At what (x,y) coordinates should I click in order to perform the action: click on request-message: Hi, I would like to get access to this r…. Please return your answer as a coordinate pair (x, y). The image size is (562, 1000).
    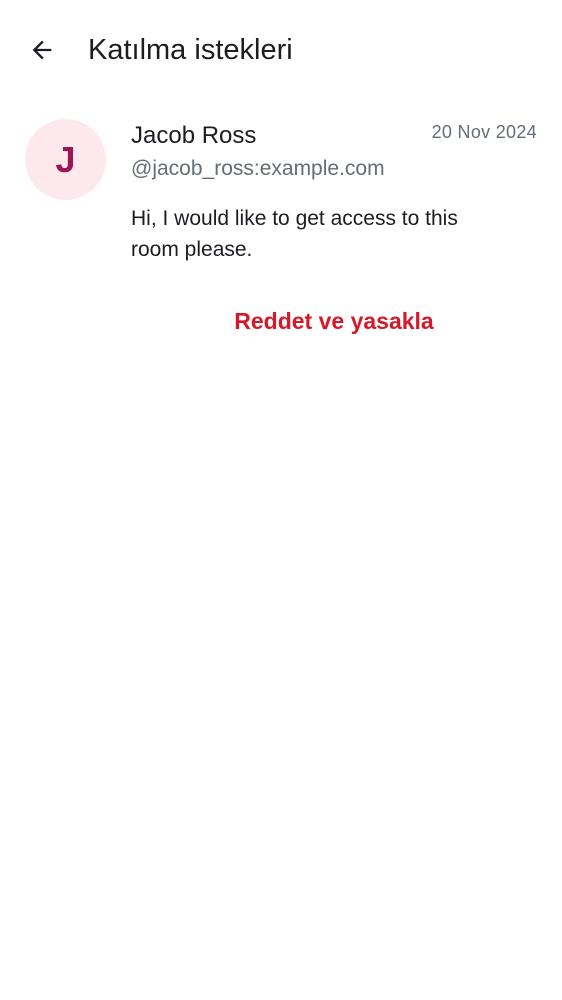
    Looking at the image, I should click on (294, 234).